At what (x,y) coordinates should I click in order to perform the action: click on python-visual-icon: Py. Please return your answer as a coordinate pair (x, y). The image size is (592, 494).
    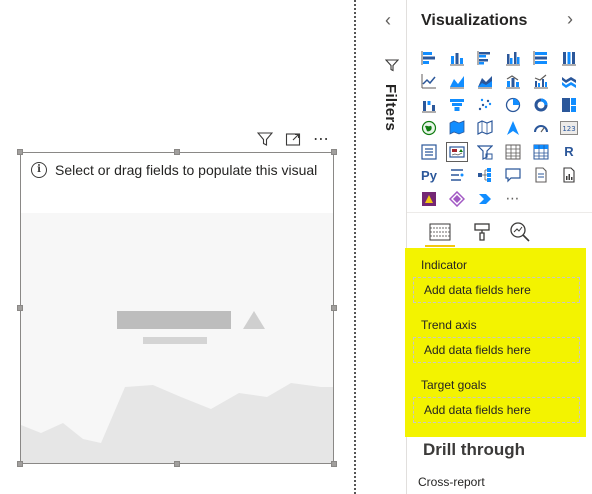
    Looking at the image, I should click on (429, 176).